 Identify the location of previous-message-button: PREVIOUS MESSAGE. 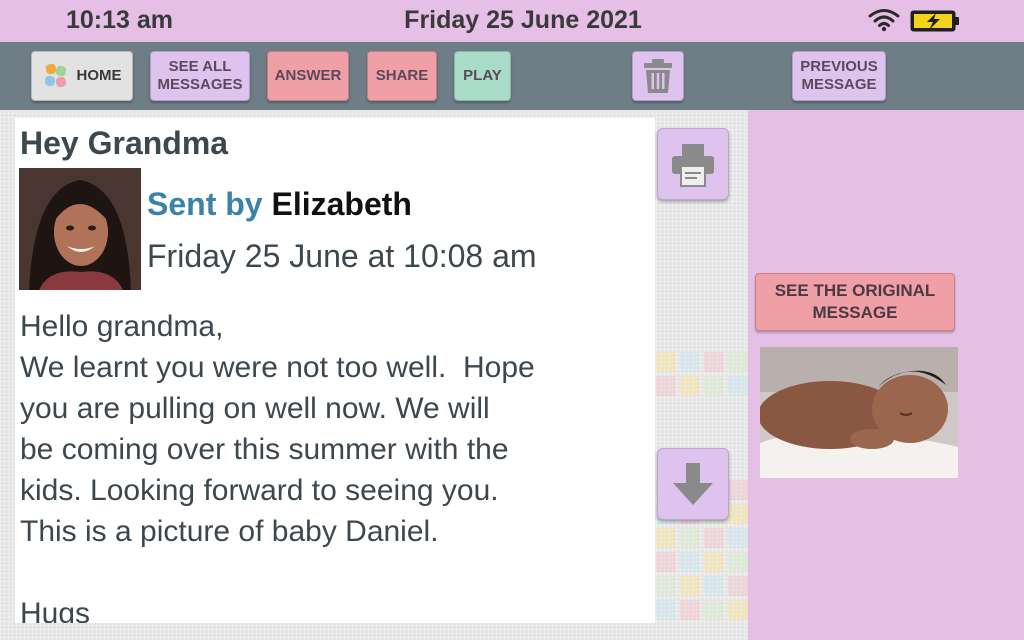
(839, 76).